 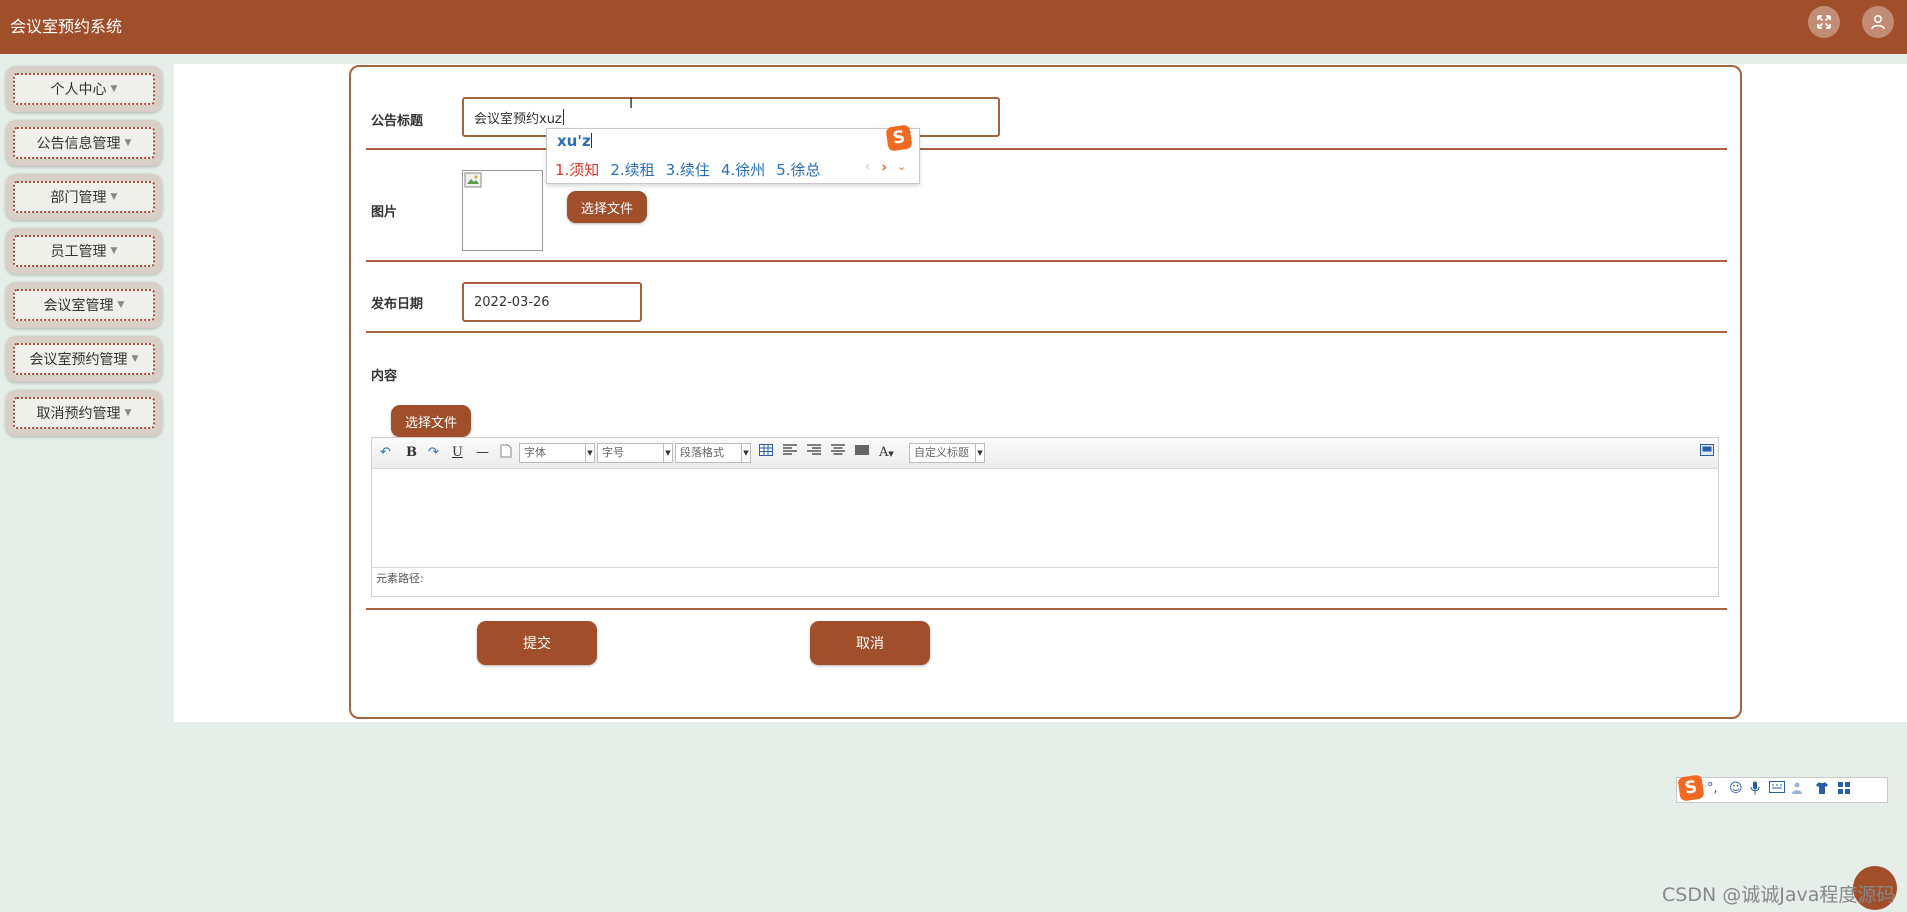 I want to click on emoji-icon: ☺, so click(x=1736, y=788).